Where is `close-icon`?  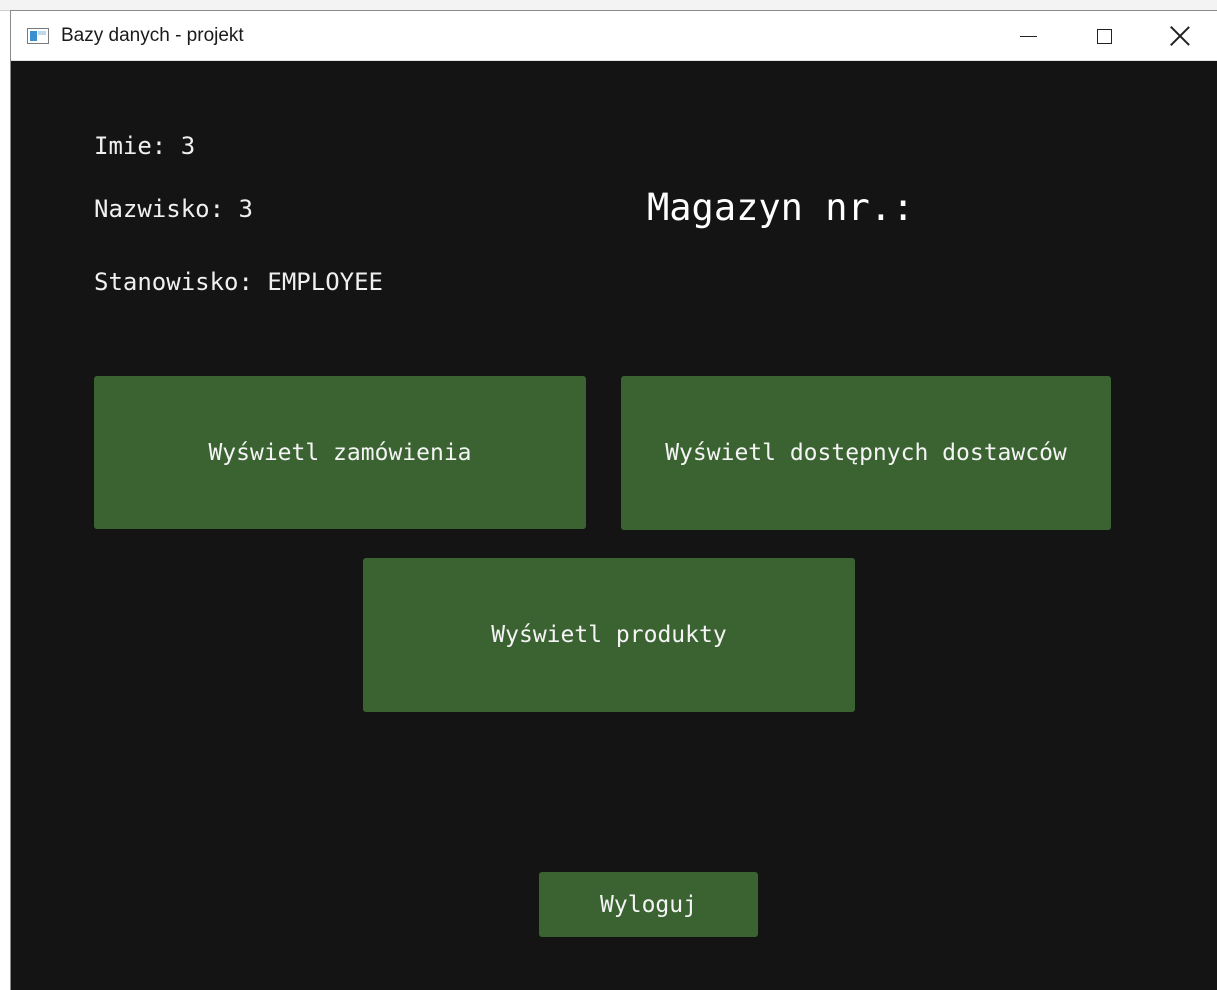 close-icon is located at coordinates (1180, 36).